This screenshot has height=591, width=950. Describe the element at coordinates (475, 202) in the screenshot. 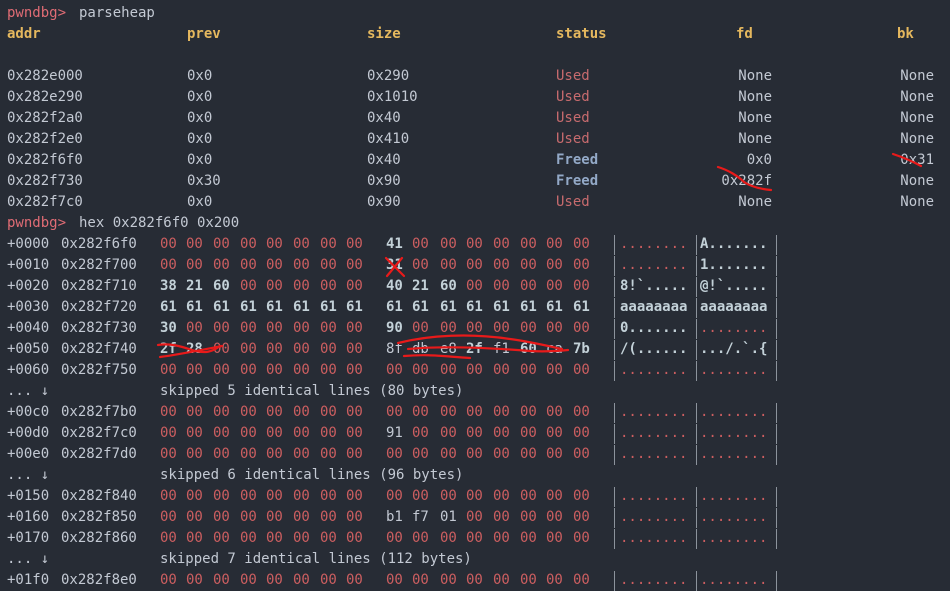

I see `heap-chunk-row: 0x282f7c0 0x0 0x90 Used None None` at that location.